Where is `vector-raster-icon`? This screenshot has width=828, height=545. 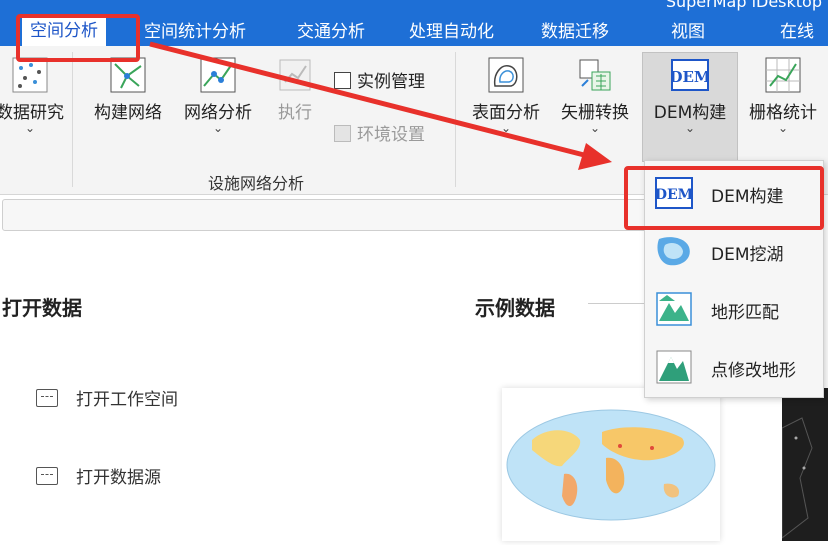
vector-raster-icon is located at coordinates (595, 75).